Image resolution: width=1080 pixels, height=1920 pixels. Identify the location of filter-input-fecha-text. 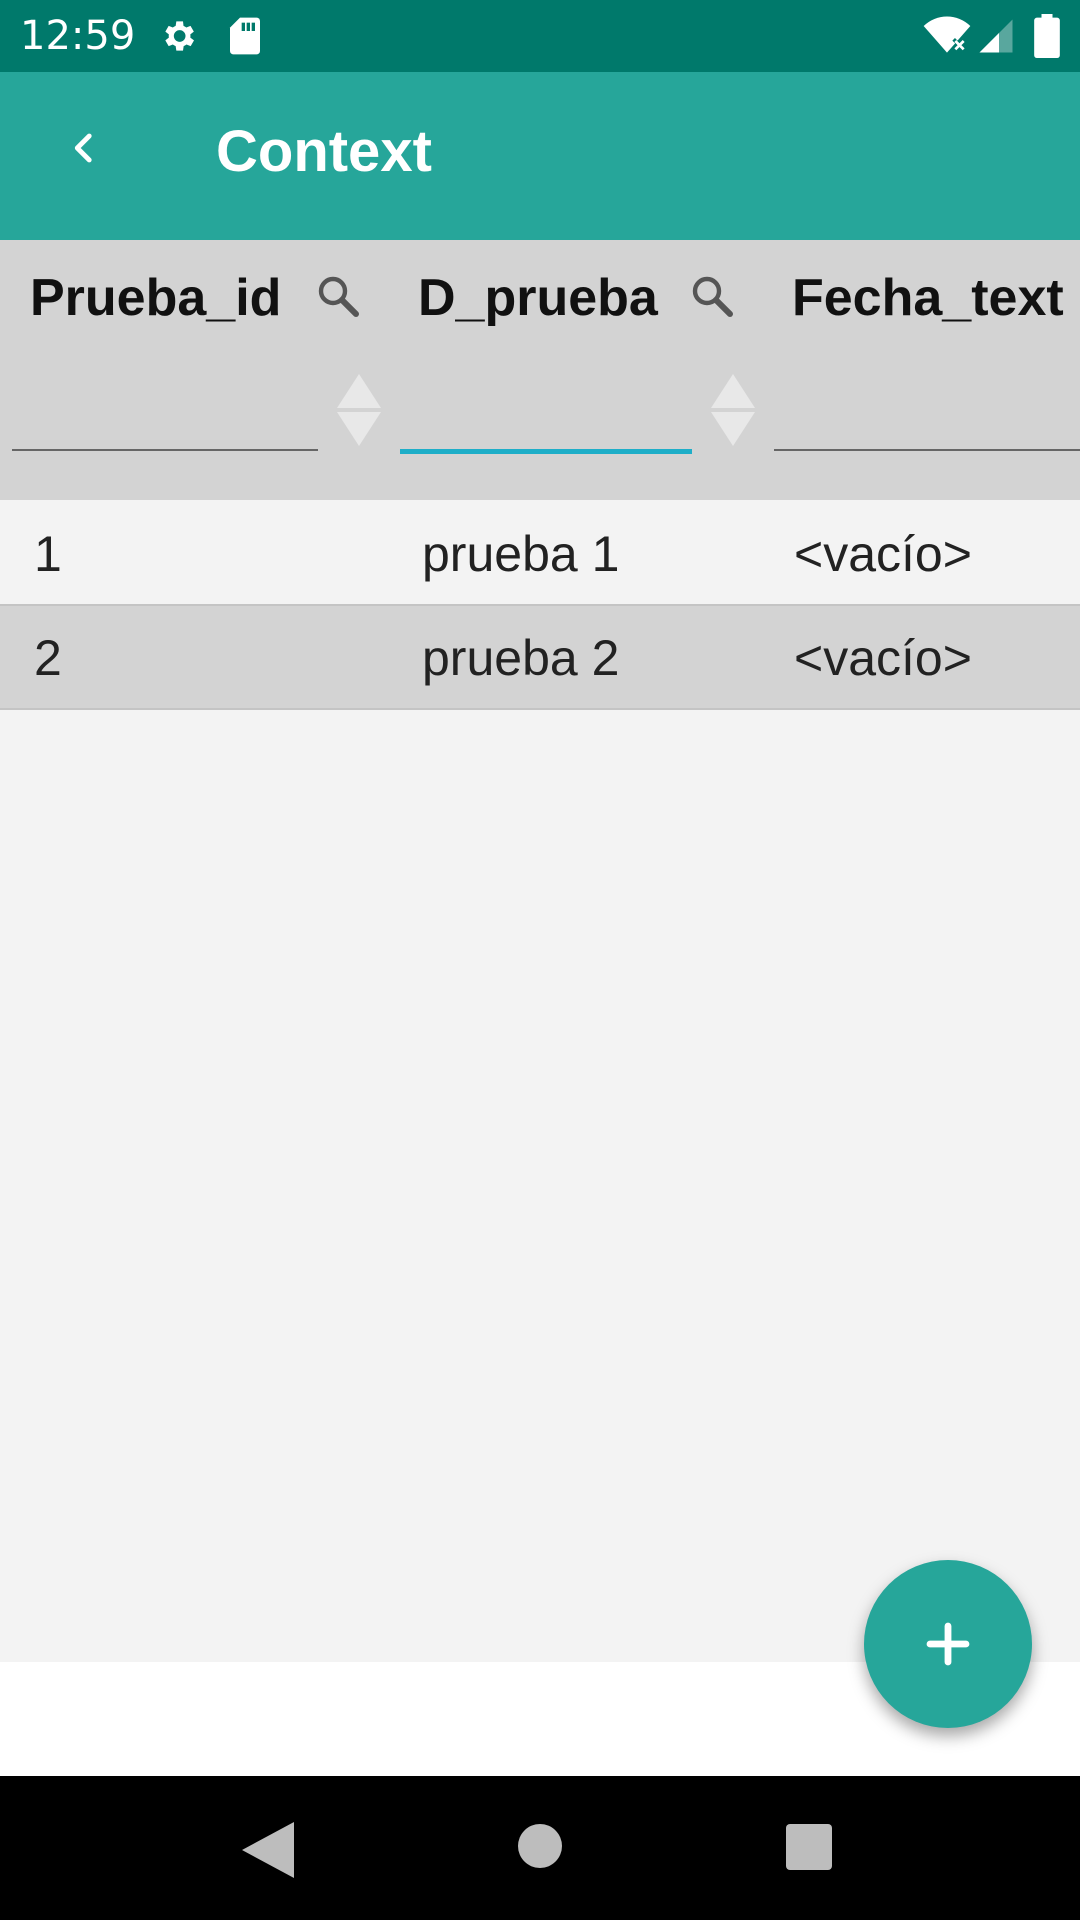
(927, 405).